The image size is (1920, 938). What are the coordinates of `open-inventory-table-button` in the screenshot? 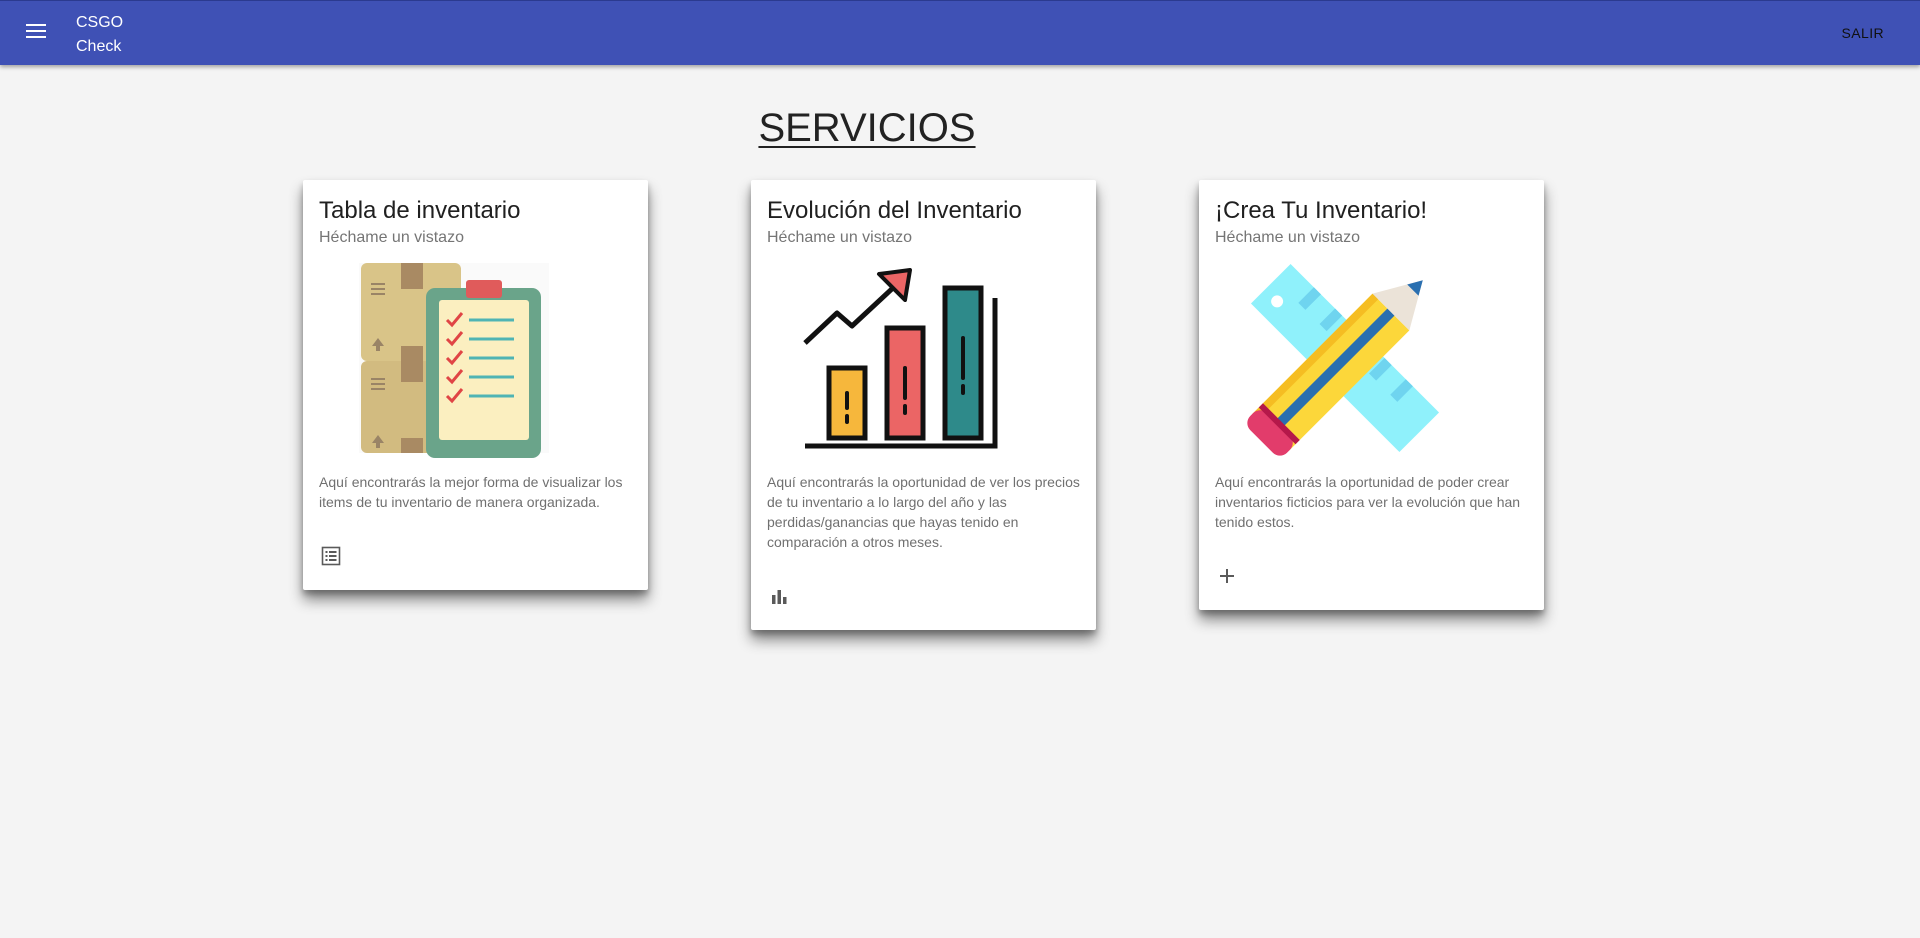 It's located at (331, 558).